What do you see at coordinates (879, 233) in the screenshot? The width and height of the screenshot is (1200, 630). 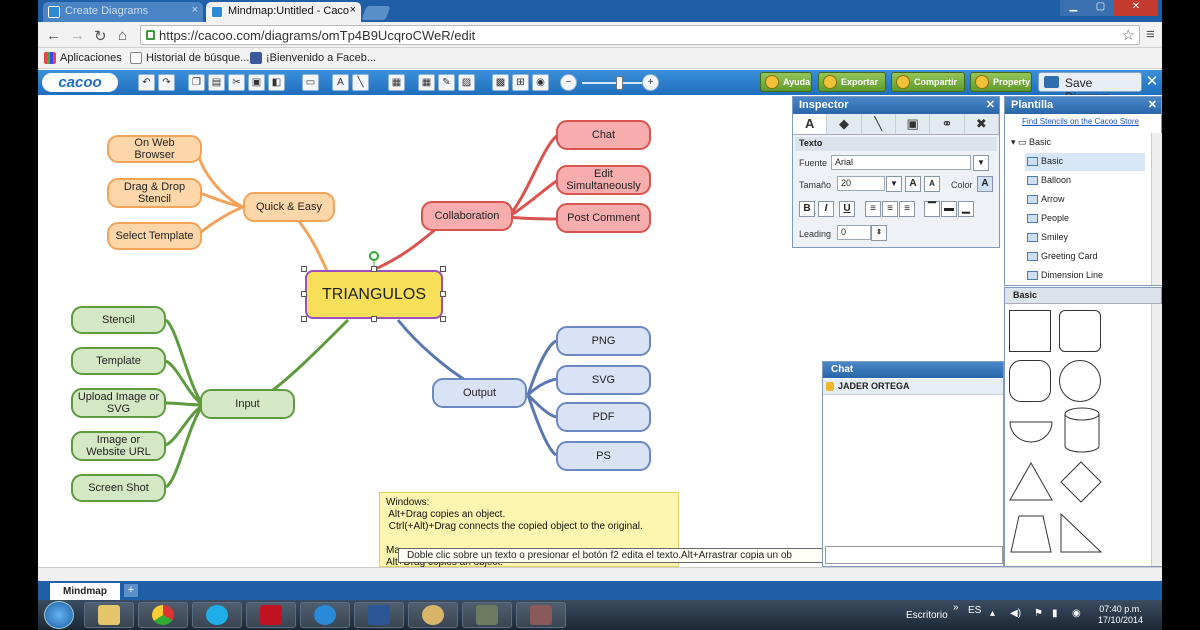 I see `stepper-icon: ⇕` at bounding box center [879, 233].